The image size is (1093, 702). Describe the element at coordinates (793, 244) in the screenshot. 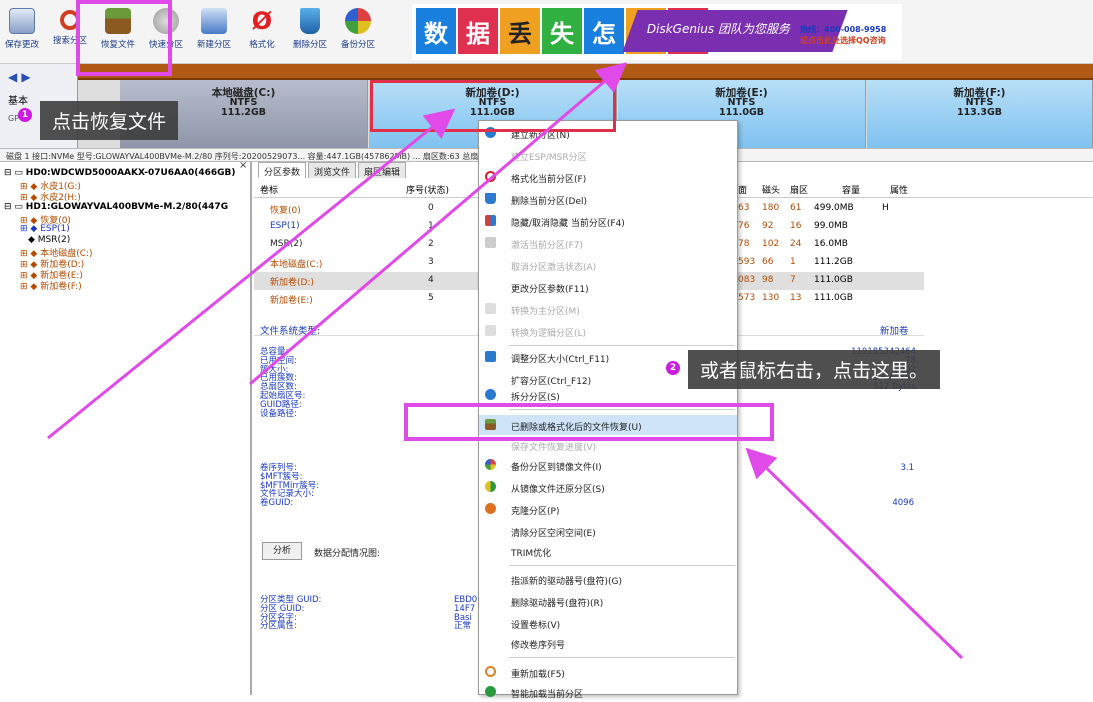

I see `table-row-tail: 78 102 24 16.0MB` at that location.